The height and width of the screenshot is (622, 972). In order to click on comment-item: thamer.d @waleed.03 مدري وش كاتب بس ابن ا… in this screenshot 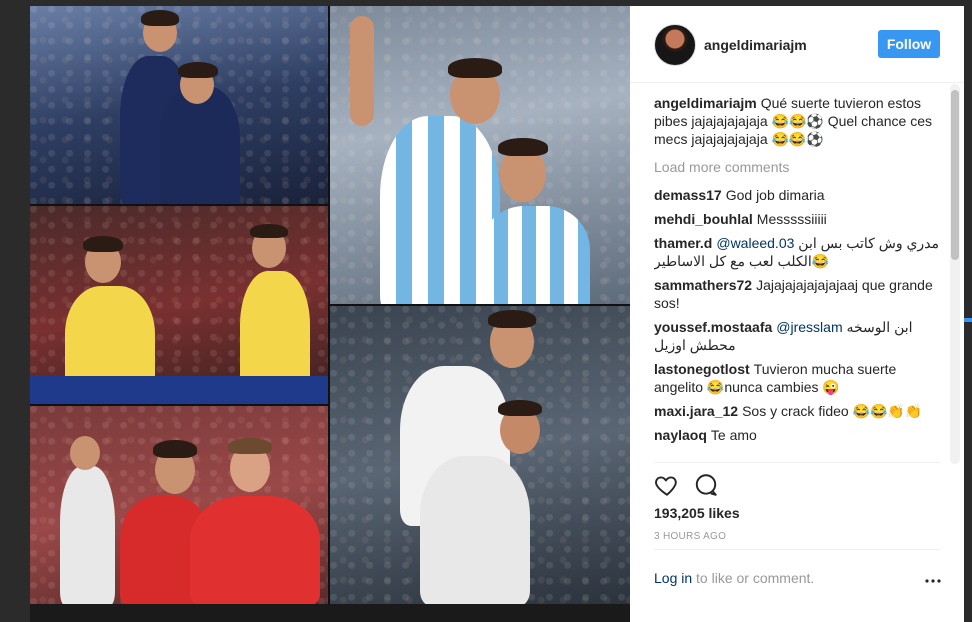, I will do `click(797, 252)`.